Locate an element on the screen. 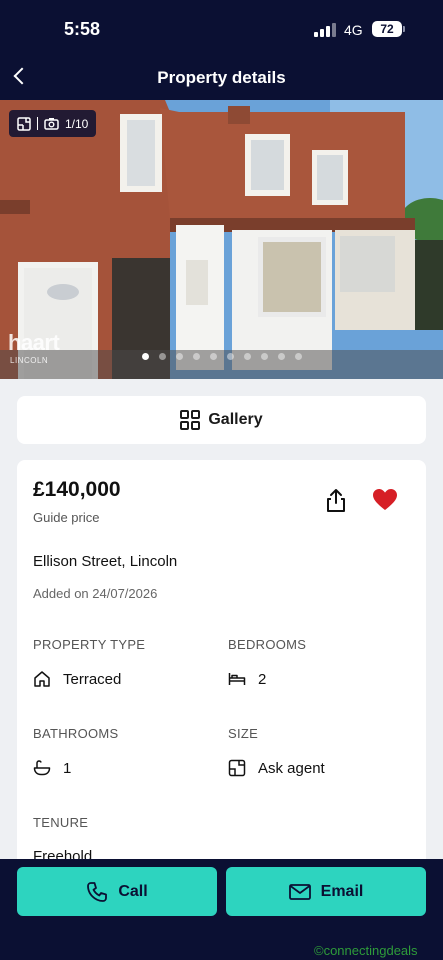  favourite-button is located at coordinates (385, 500).